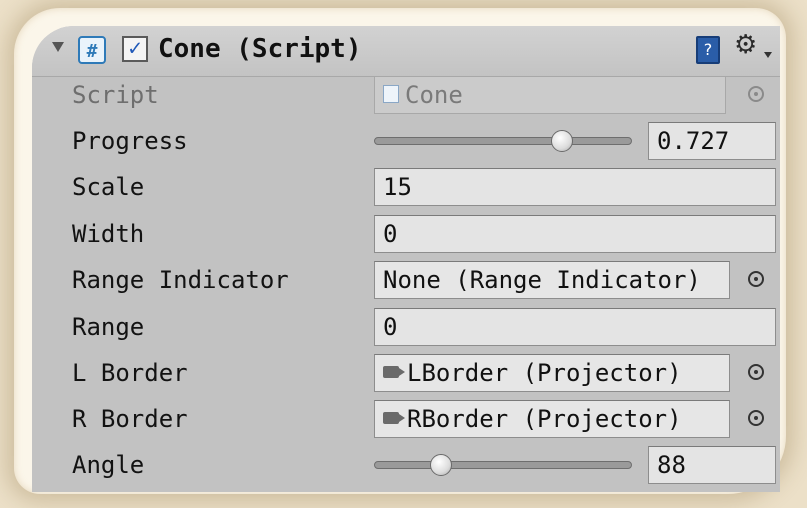 The image size is (807, 508). Describe the element at coordinates (130, 419) in the screenshot. I see `r-border-label: R Border` at that location.